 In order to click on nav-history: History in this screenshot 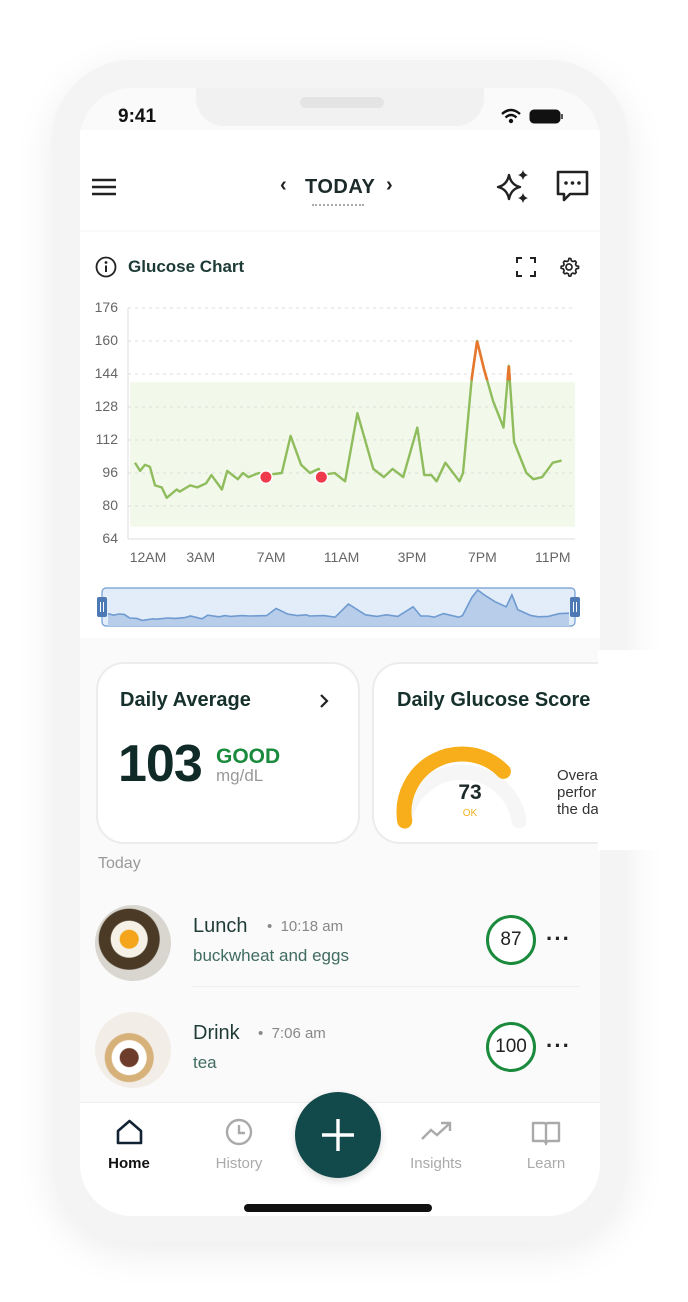, I will do `click(239, 1145)`.